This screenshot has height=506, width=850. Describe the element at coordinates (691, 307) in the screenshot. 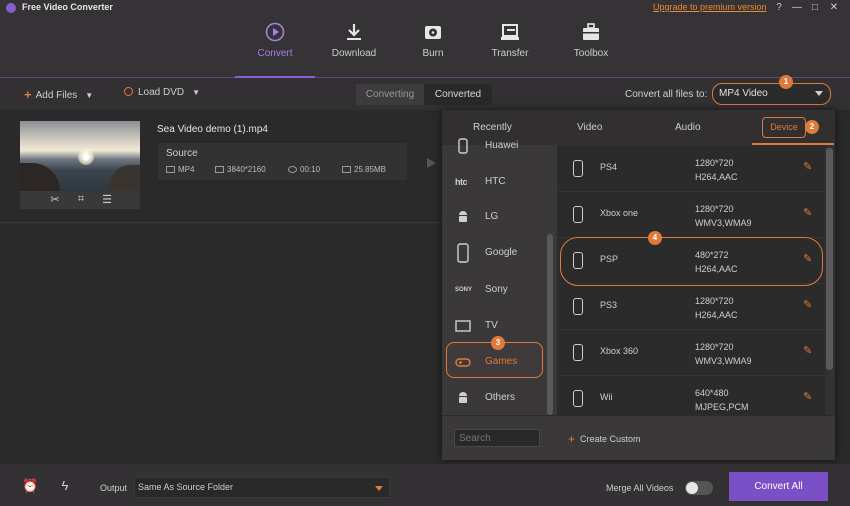

I see `device-row-ps3: PS3 1280*720 H264,AAC ✎` at that location.